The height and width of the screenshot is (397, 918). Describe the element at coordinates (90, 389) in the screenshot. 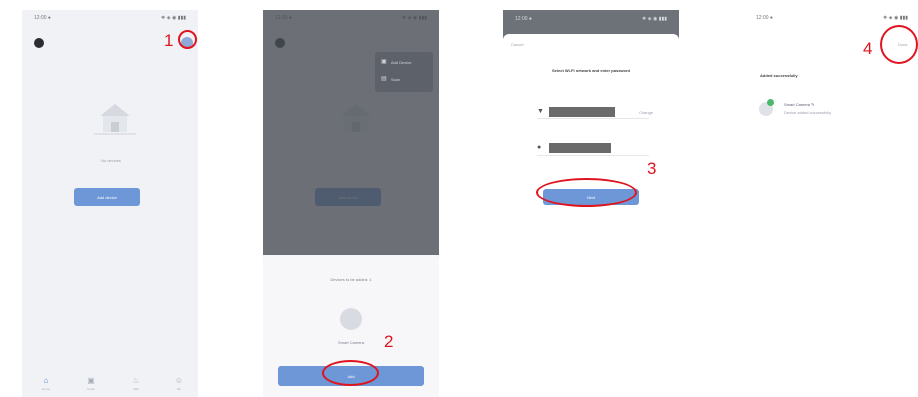

I see `nav-smart-label: Smart` at that location.